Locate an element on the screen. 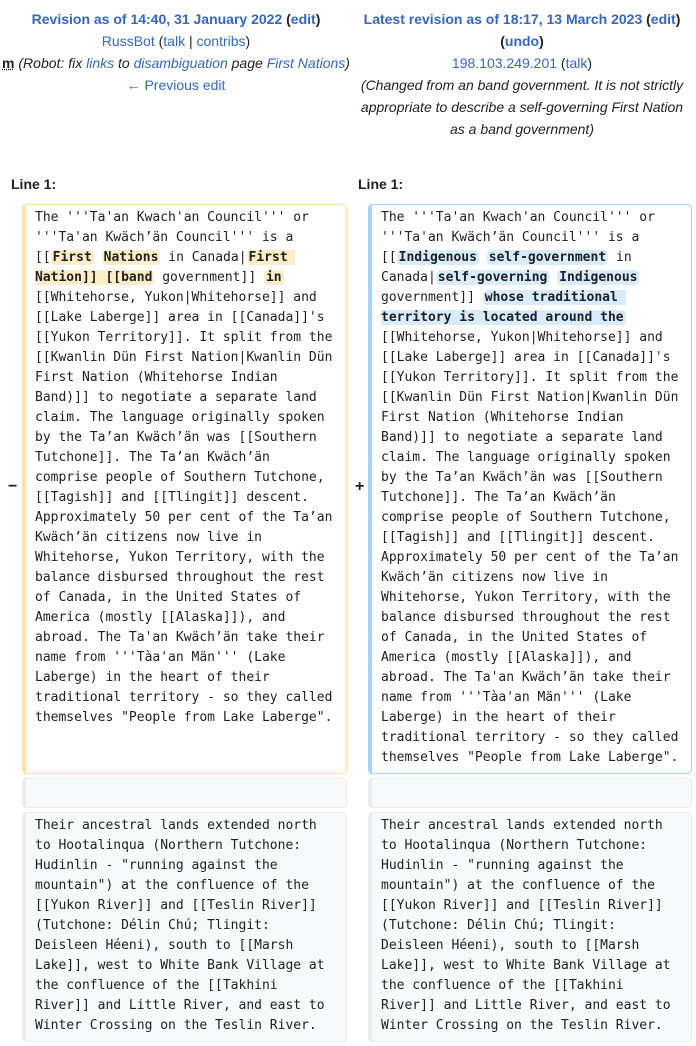  old-talk-link: talk is located at coordinates (174, 41).